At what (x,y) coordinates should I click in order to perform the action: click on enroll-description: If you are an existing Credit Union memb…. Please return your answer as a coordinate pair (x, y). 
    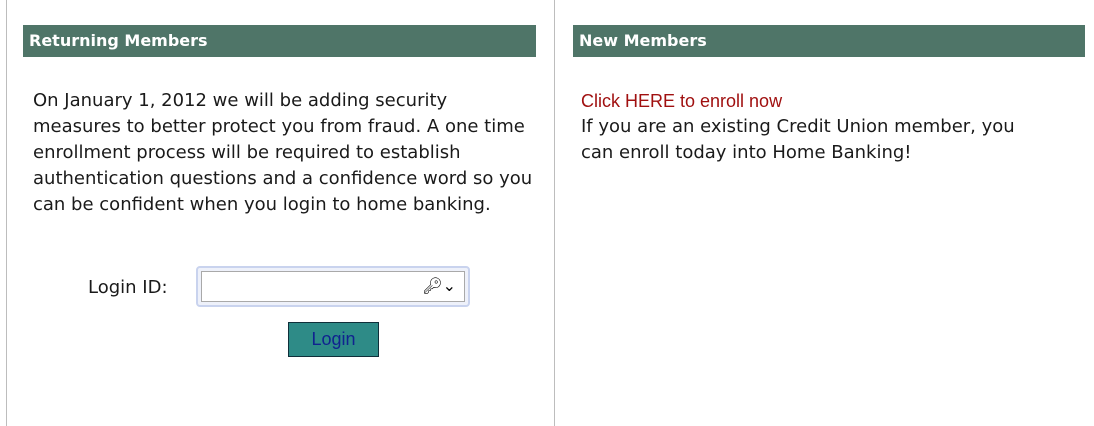
    Looking at the image, I should click on (798, 139).